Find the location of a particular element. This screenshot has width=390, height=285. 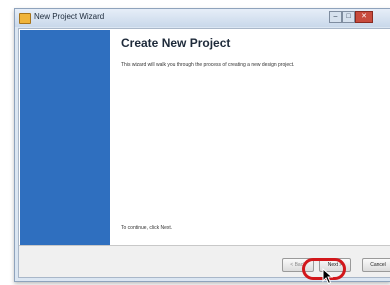

close-icon: ✕ is located at coordinates (364, 17).